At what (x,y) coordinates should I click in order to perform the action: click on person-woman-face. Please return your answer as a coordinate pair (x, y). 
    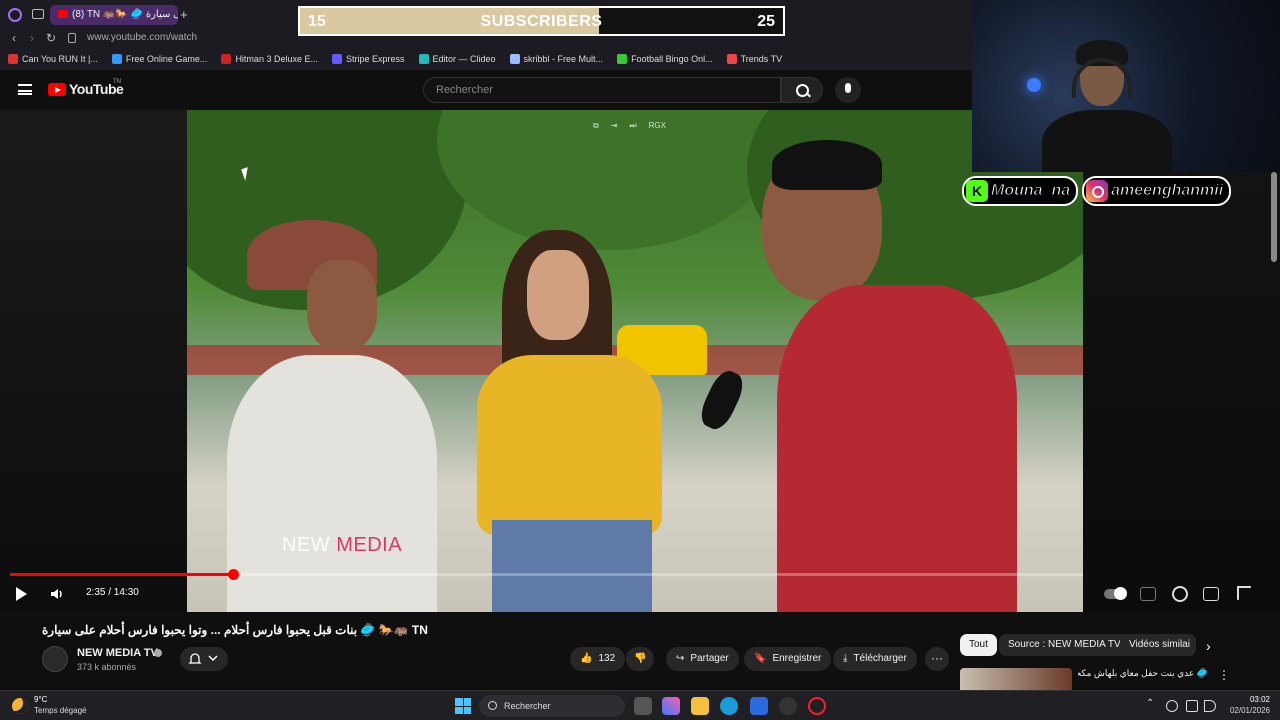
    Looking at the image, I should click on (558, 295).